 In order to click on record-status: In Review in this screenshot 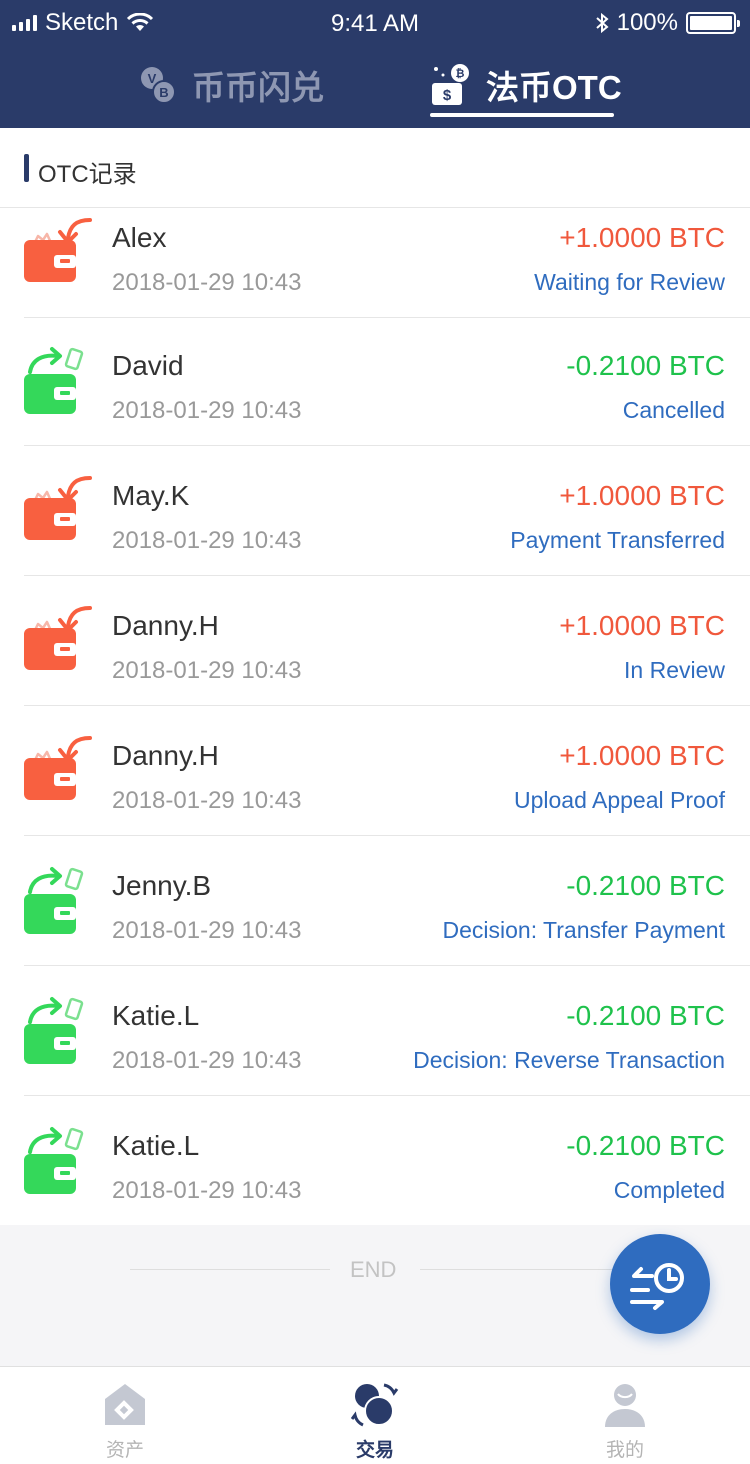, I will do `click(674, 670)`.